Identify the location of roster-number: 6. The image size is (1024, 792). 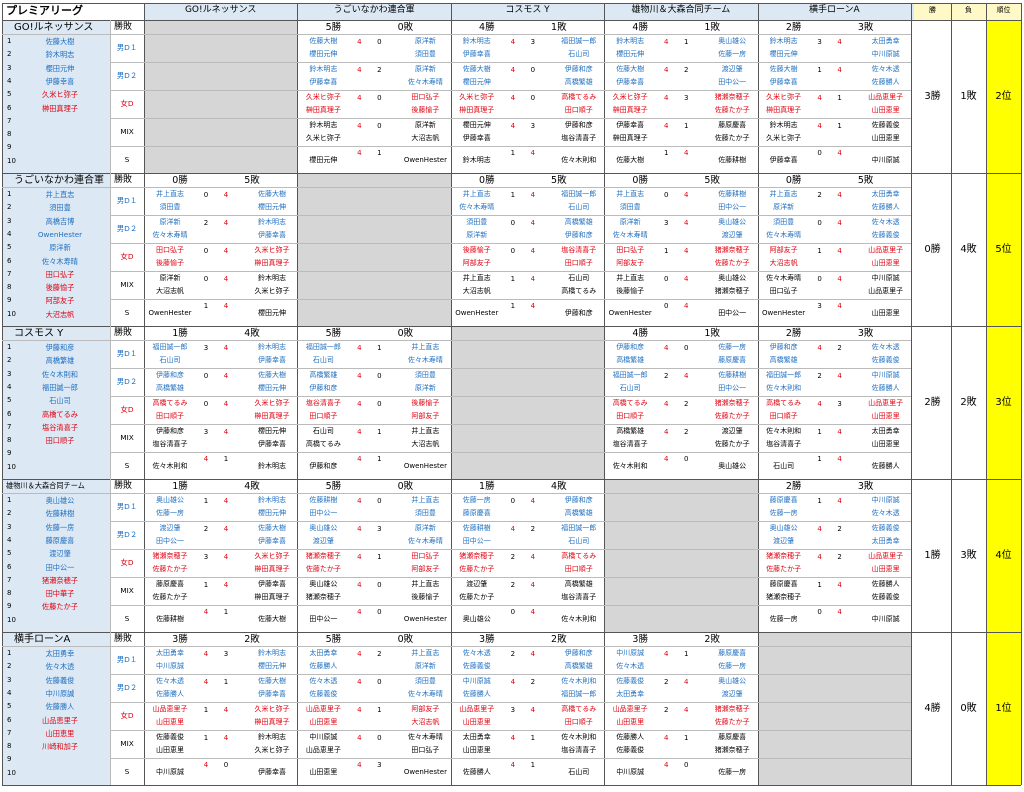
(9, 719).